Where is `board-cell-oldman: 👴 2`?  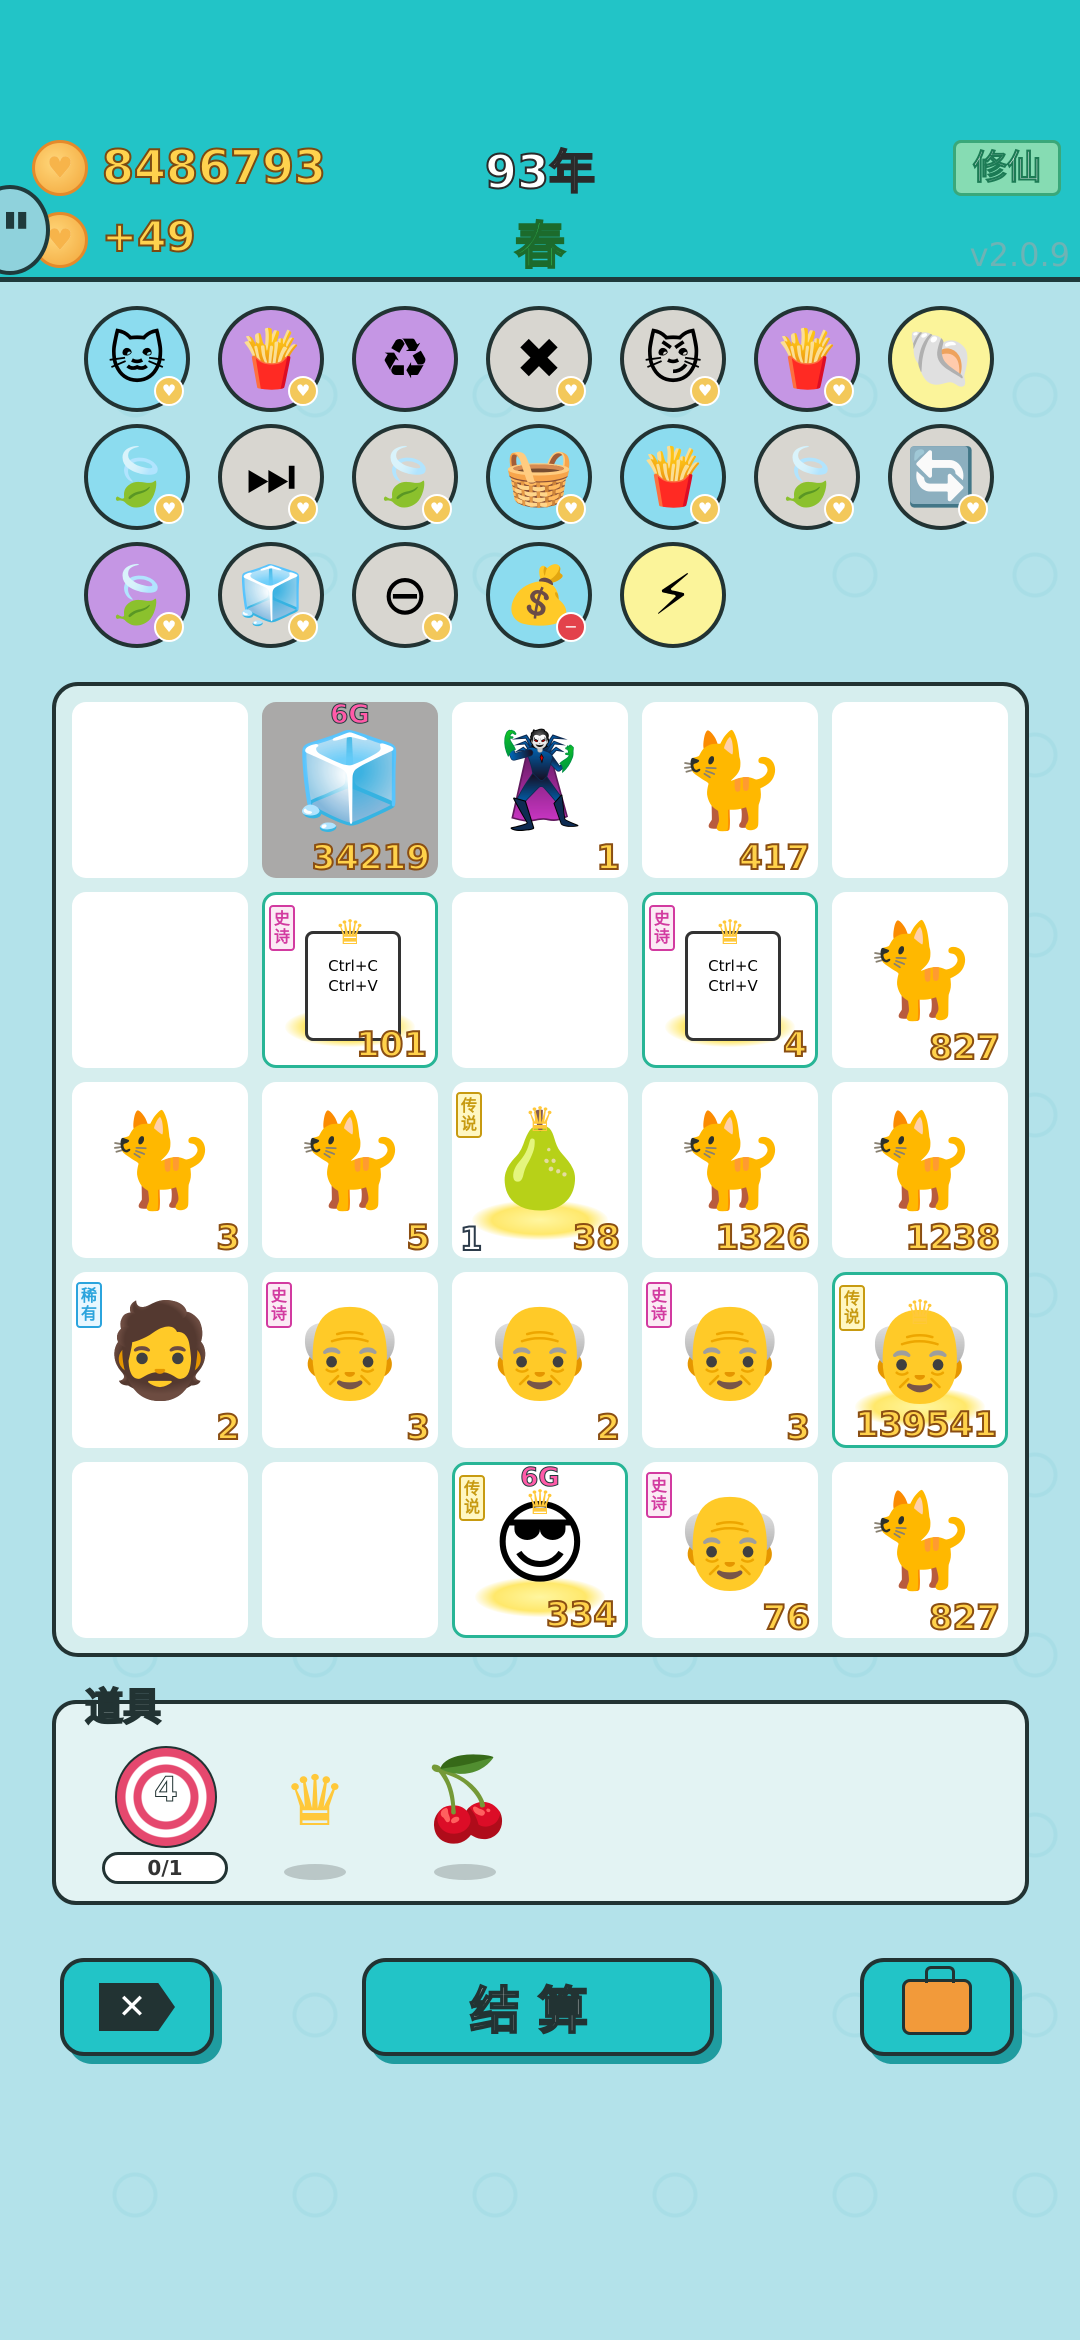 board-cell-oldman: 👴 2 is located at coordinates (540, 1360).